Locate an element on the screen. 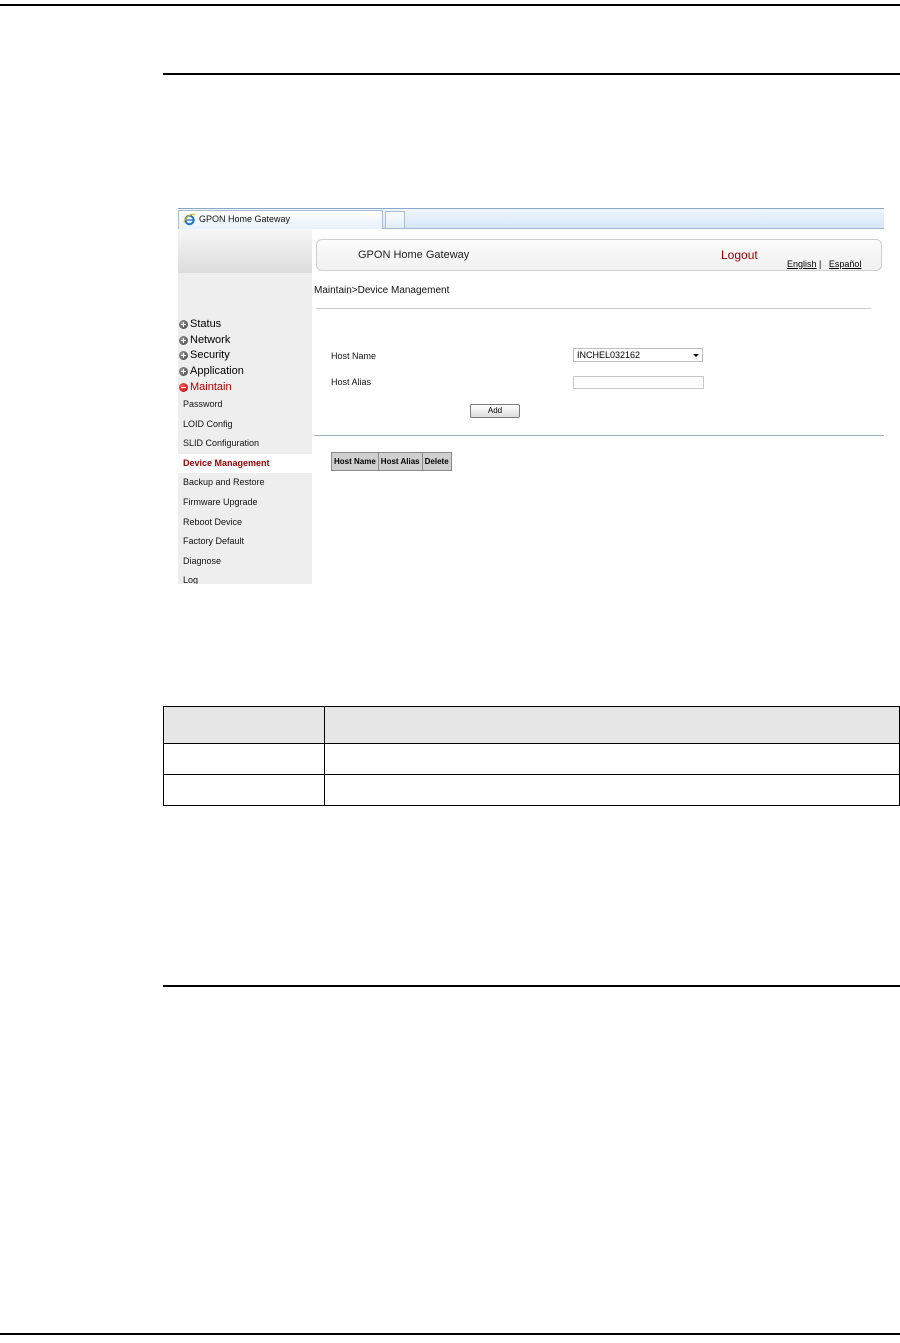 The width and height of the screenshot is (900, 1343). lang-english-link: English is located at coordinates (802, 264).